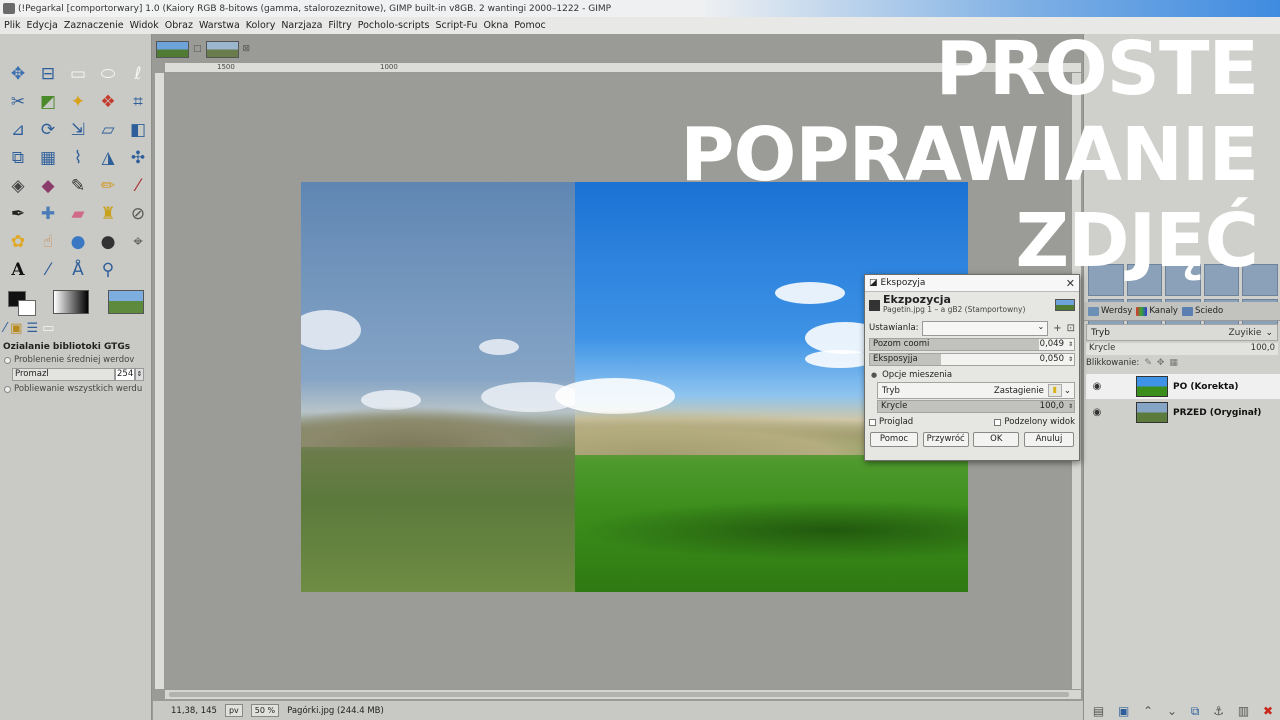 Image resolution: width=1280 pixels, height=720 pixels. I want to click on bucket-fill-icon: ◈, so click(18, 186).